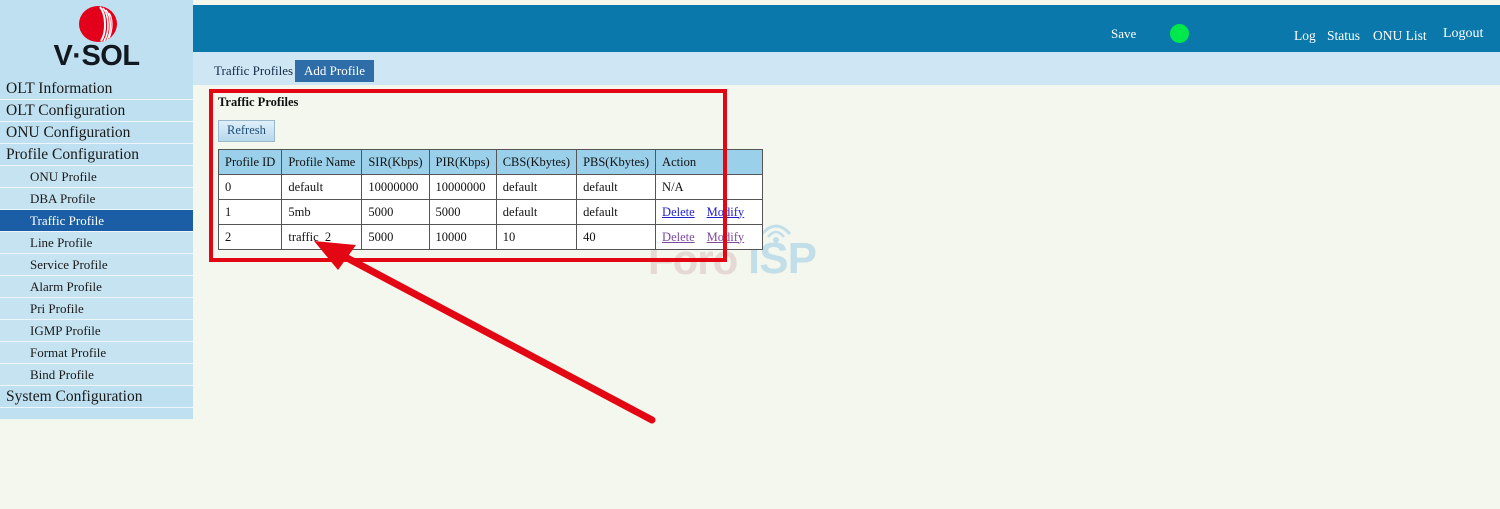 The height and width of the screenshot is (509, 1500). What do you see at coordinates (395, 187) in the screenshot?
I see `cell-sir: 10000000` at bounding box center [395, 187].